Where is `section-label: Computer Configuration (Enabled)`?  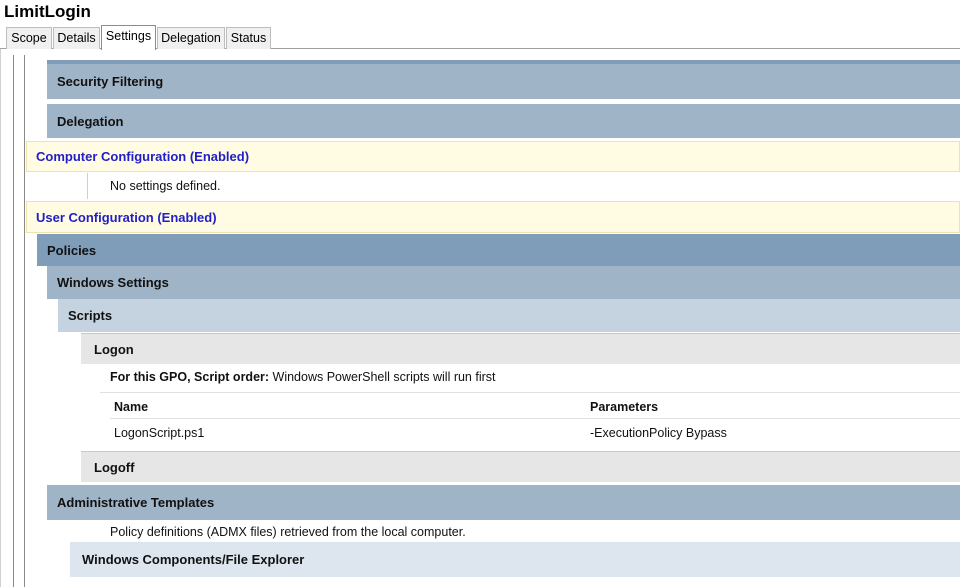 section-label: Computer Configuration (Enabled) is located at coordinates (143, 156).